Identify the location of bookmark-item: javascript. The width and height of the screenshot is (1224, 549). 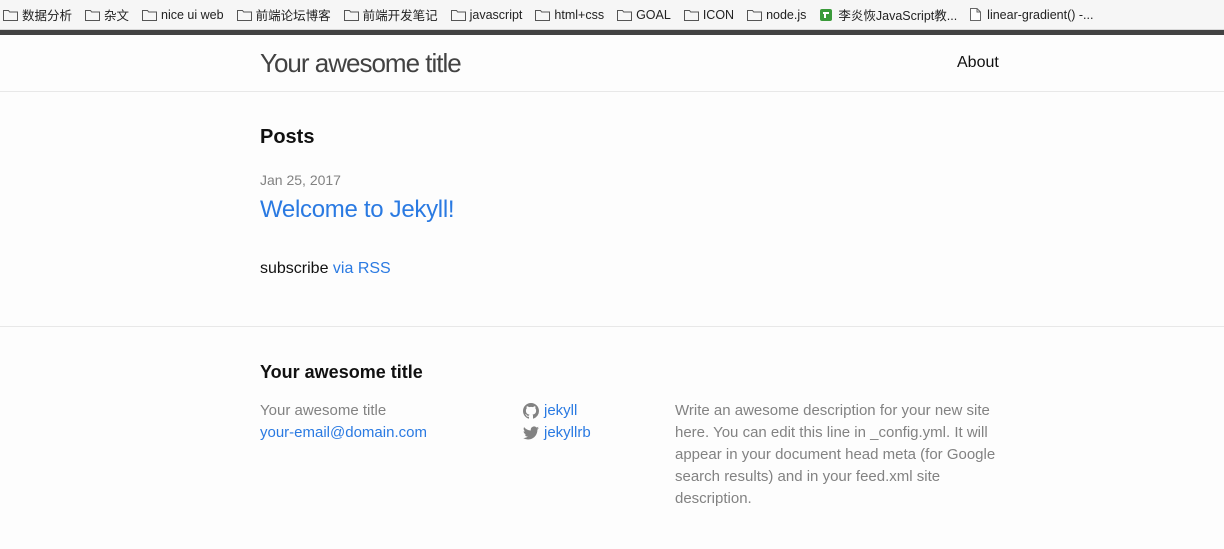
(489, 15).